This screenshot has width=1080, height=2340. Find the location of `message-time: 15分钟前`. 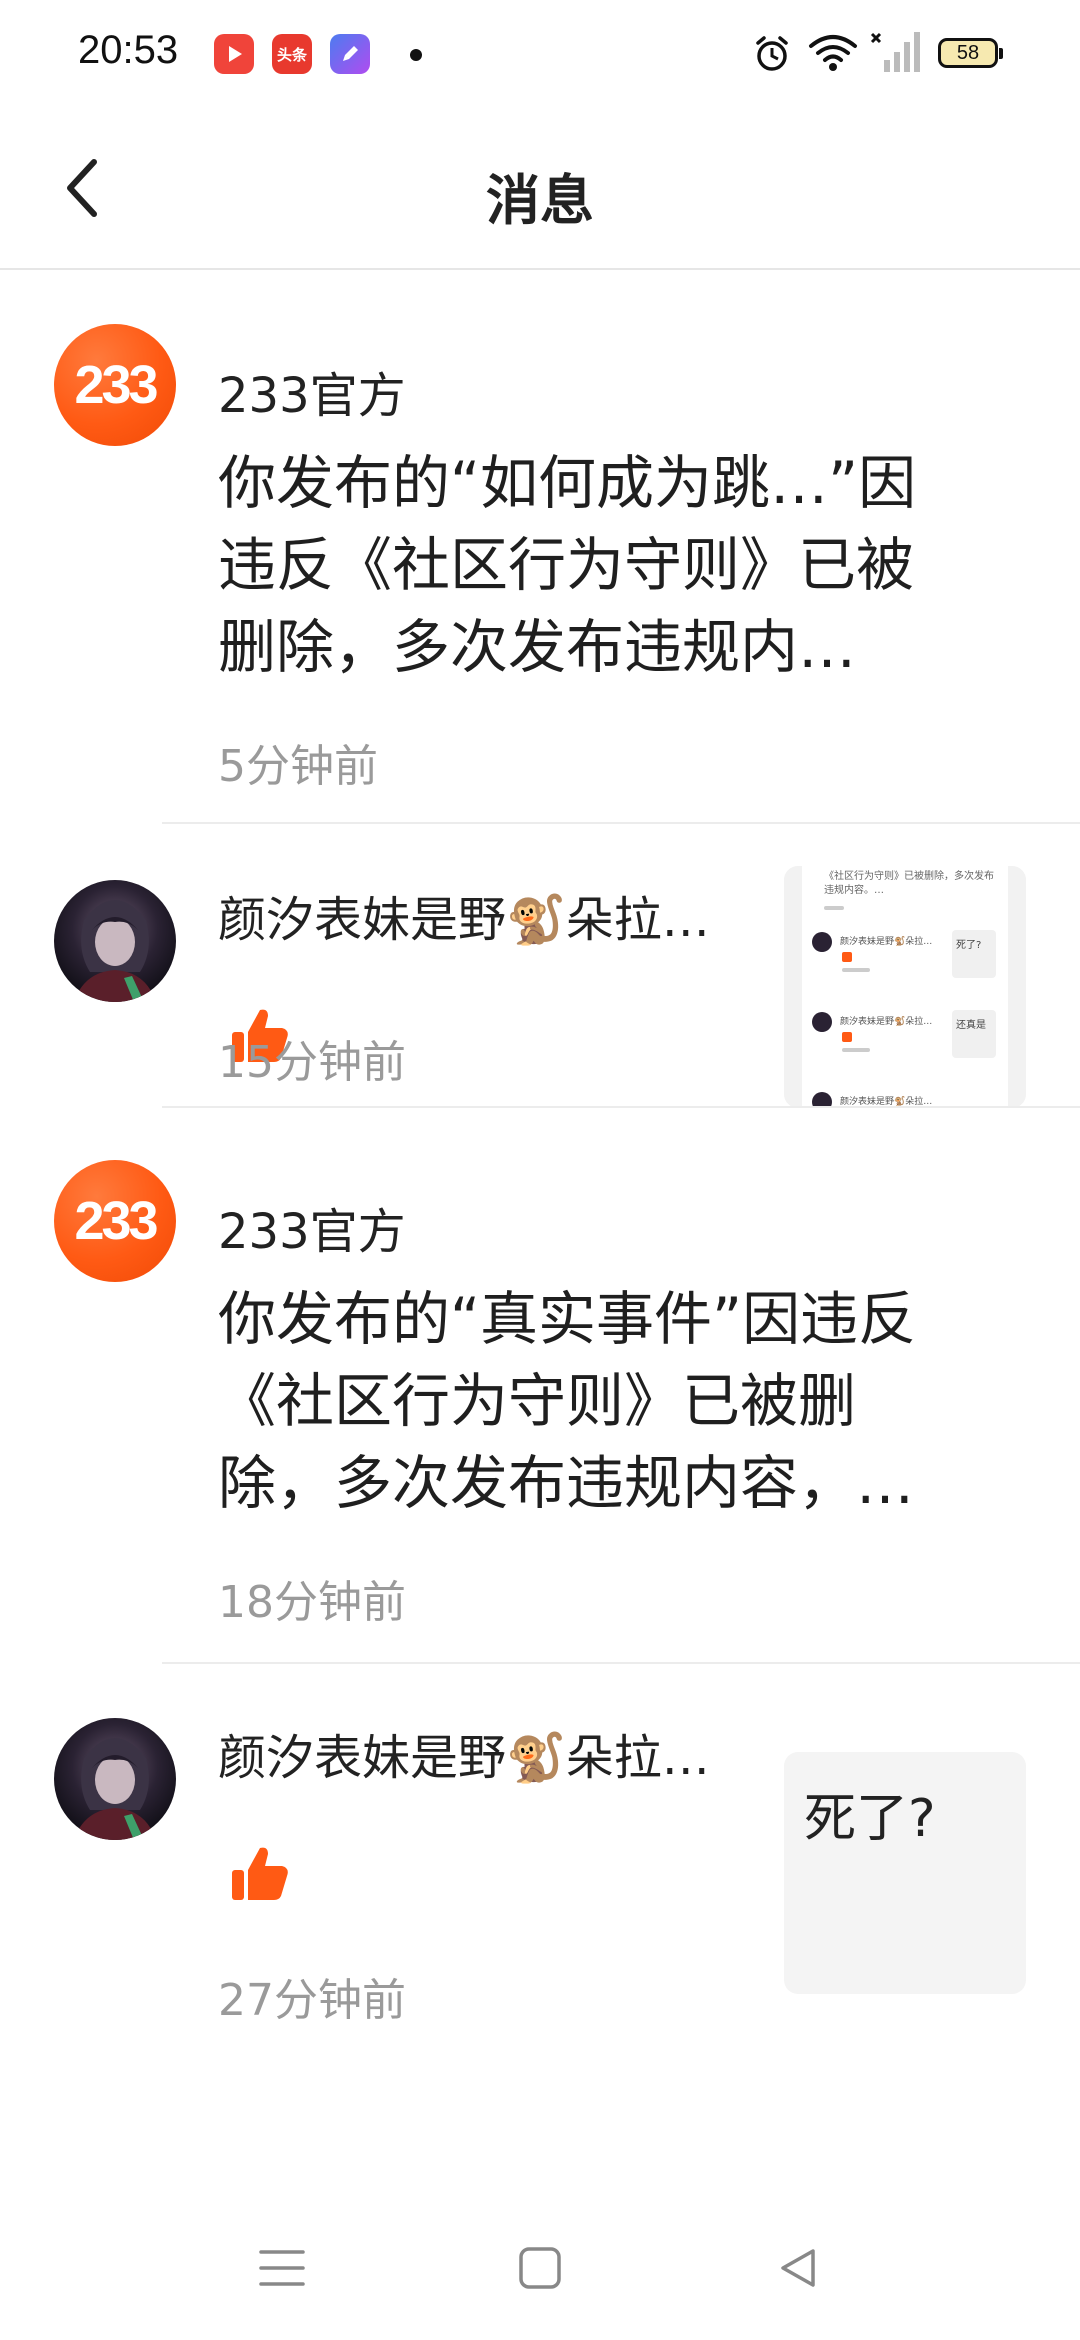

message-time: 15分钟前 is located at coordinates (312, 1062).